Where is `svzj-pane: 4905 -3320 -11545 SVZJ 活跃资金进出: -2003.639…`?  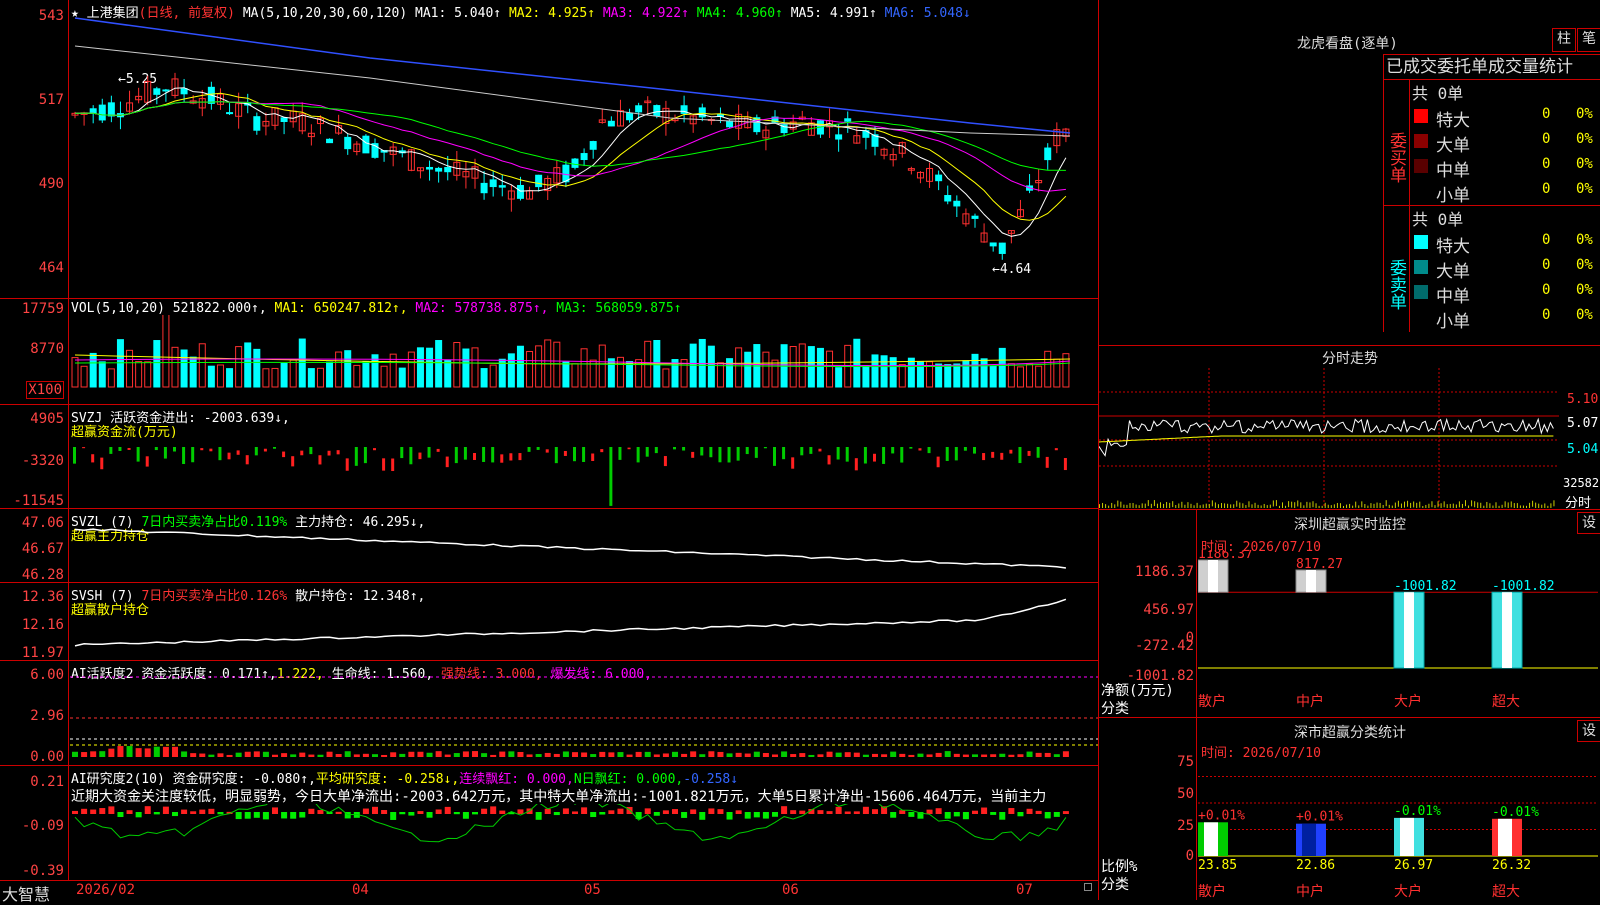 svzj-pane: 4905 -3320 -11545 SVZJ 活跃资金进出: -2003.639… is located at coordinates (549, 457).